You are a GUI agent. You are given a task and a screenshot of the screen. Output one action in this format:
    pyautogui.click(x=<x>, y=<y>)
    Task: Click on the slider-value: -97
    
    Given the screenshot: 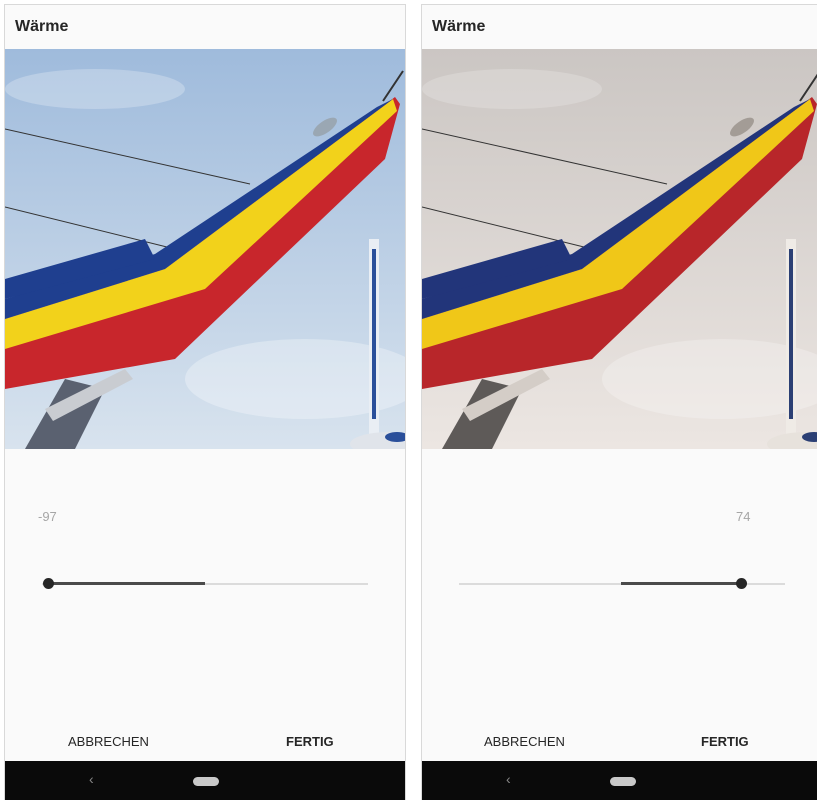 What is the action you would take?
    pyautogui.click(x=47, y=516)
    